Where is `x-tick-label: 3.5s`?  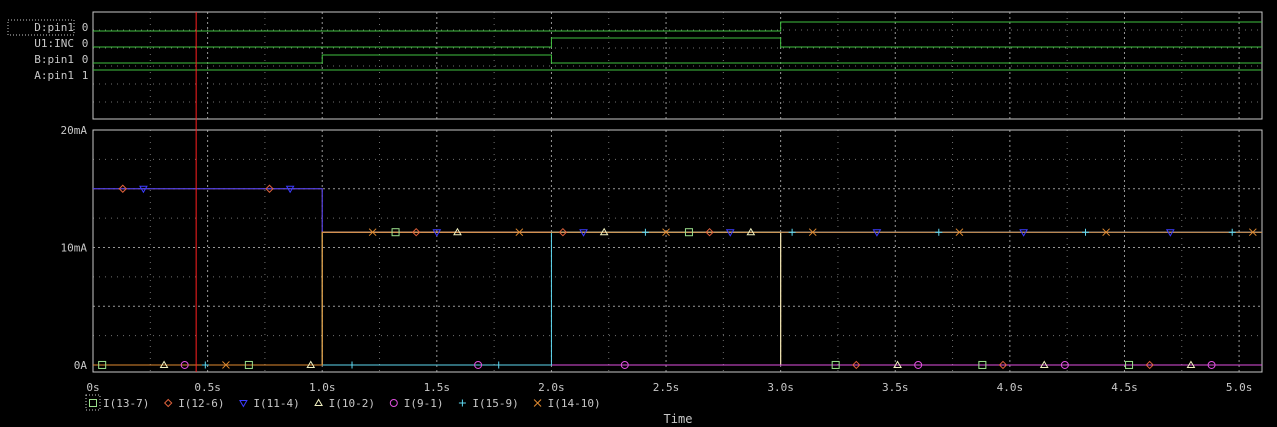
x-tick-label: 3.5s is located at coordinates (895, 387).